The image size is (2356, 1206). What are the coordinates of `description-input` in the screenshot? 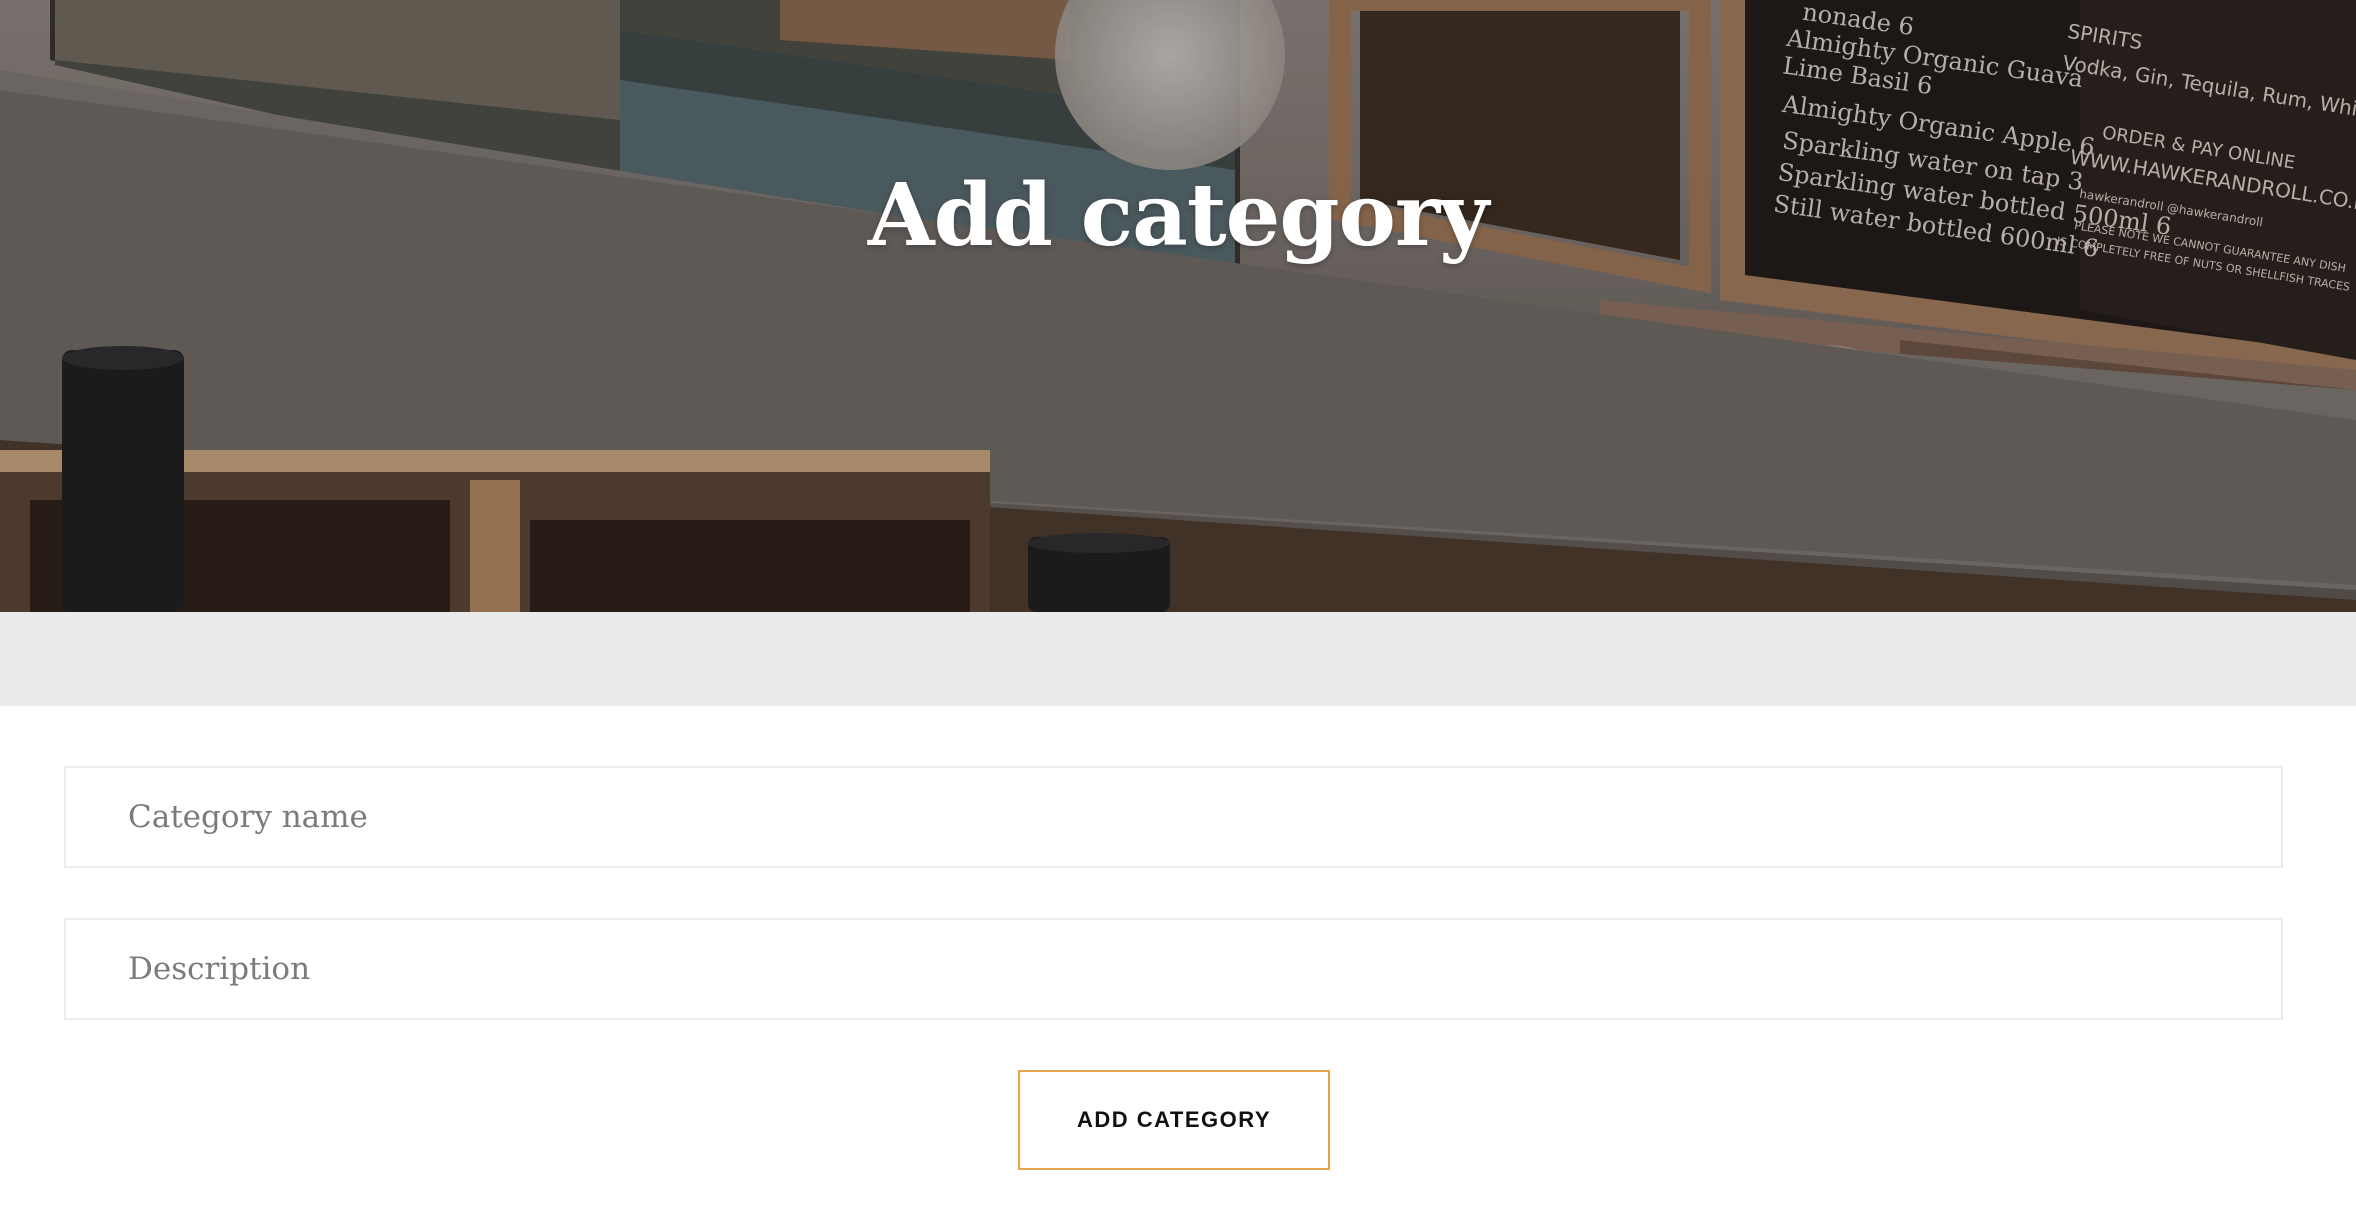 It's located at (1173, 969).